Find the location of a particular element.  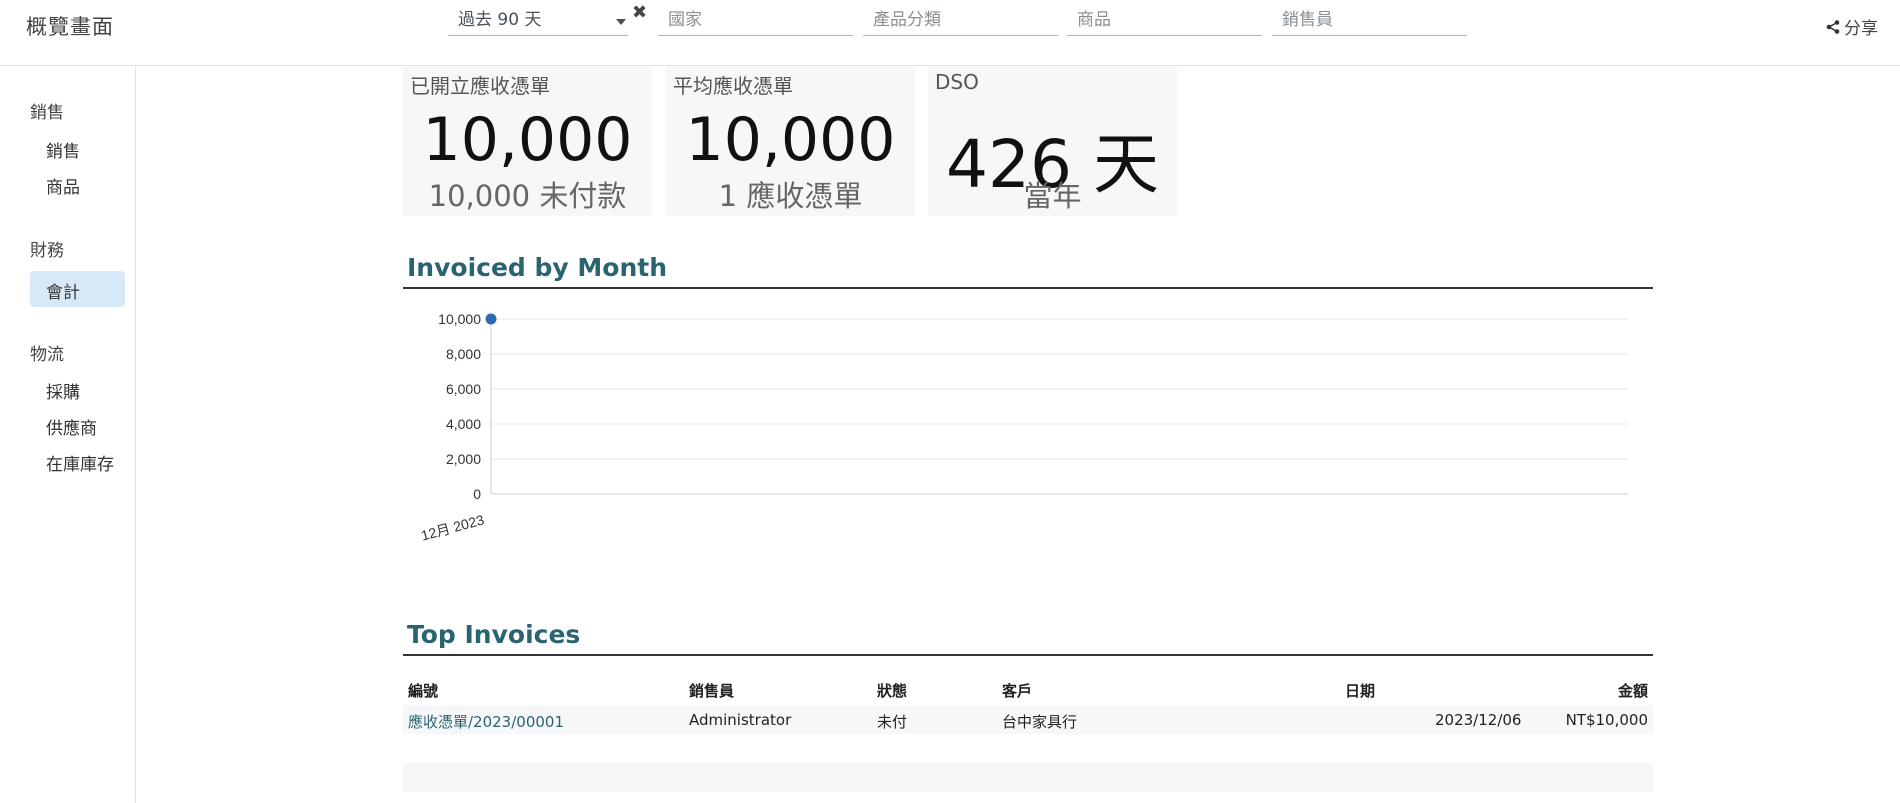

salesperson-filter: 銷售員 is located at coordinates (1369, 21).